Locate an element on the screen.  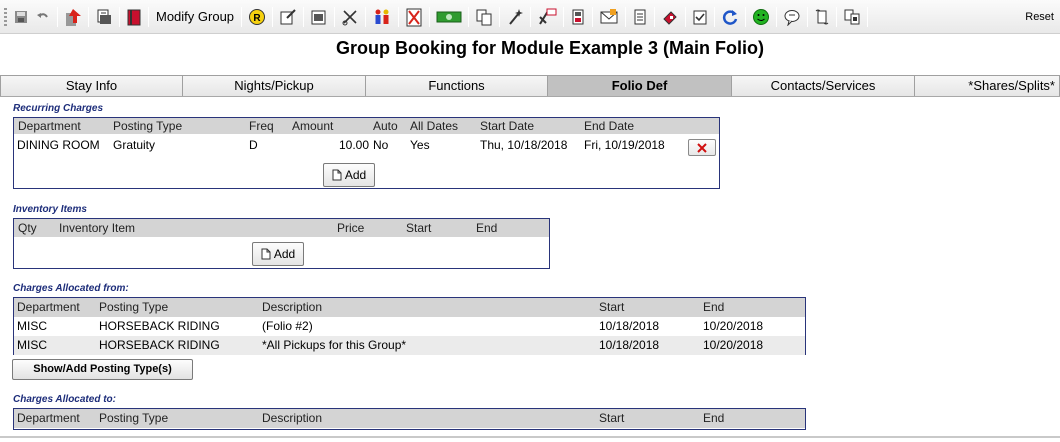
show-add-posting-types-button: Show/Add Posting Type(s) is located at coordinates (102, 369).